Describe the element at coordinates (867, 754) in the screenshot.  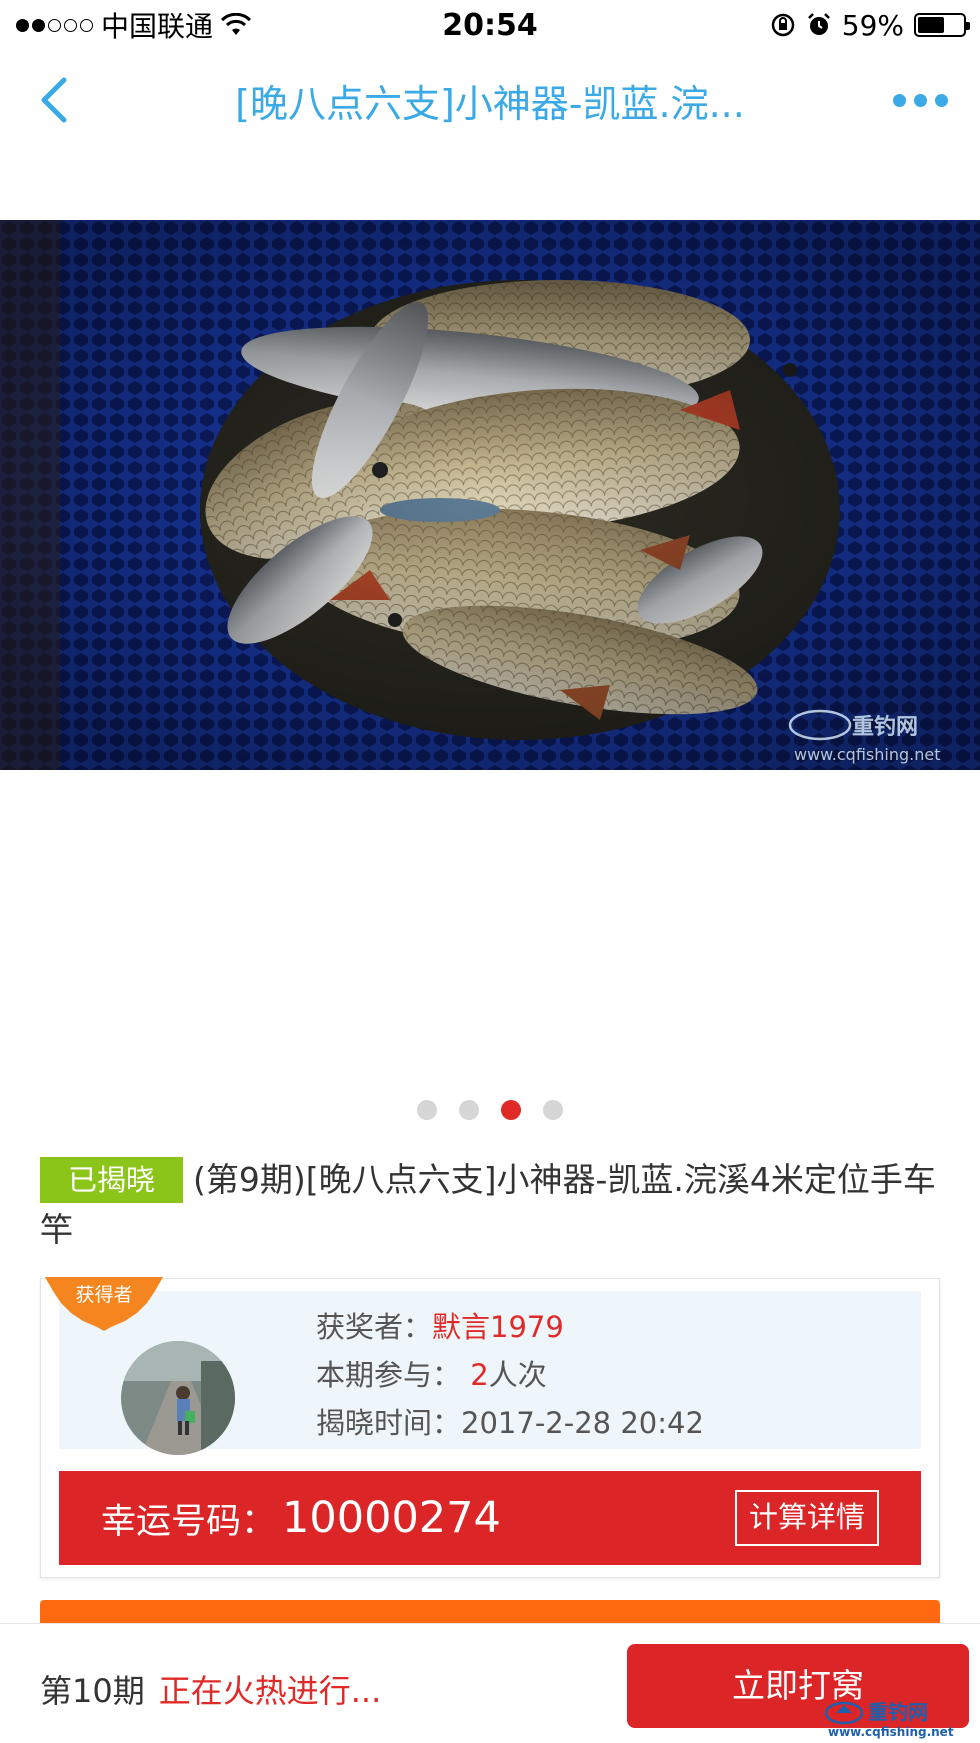
I see `image-watermark-url: www.cqfishing.net` at that location.